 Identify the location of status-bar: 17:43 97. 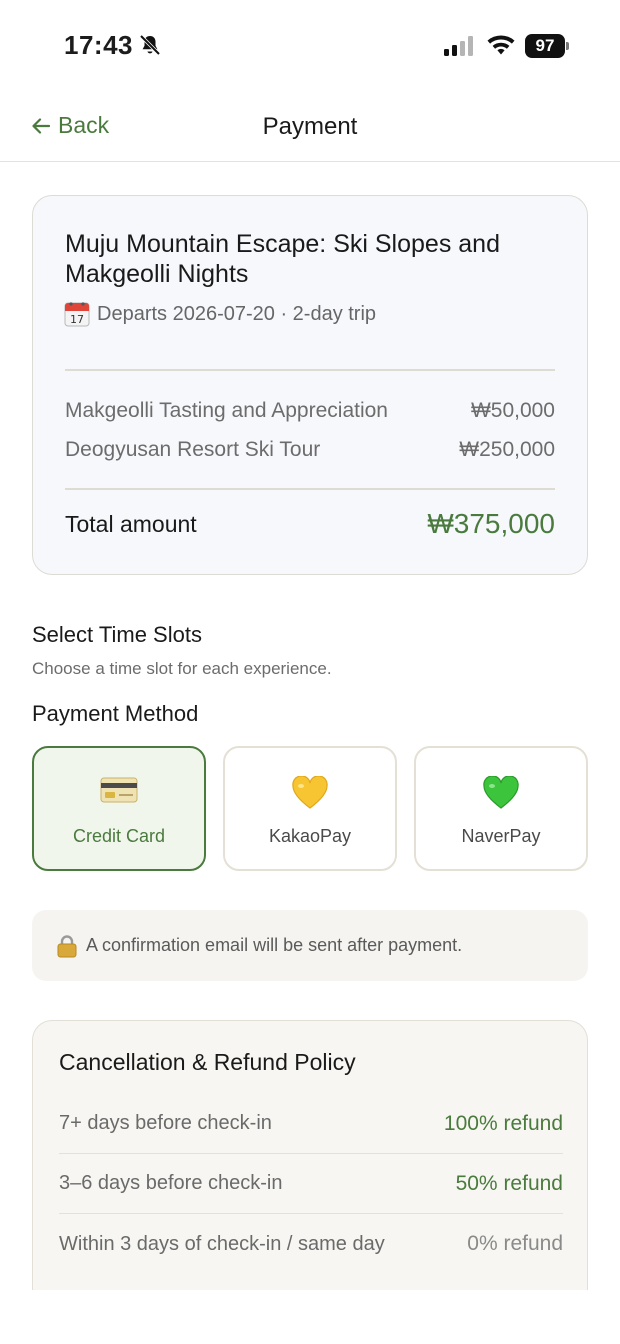
(310, 46).